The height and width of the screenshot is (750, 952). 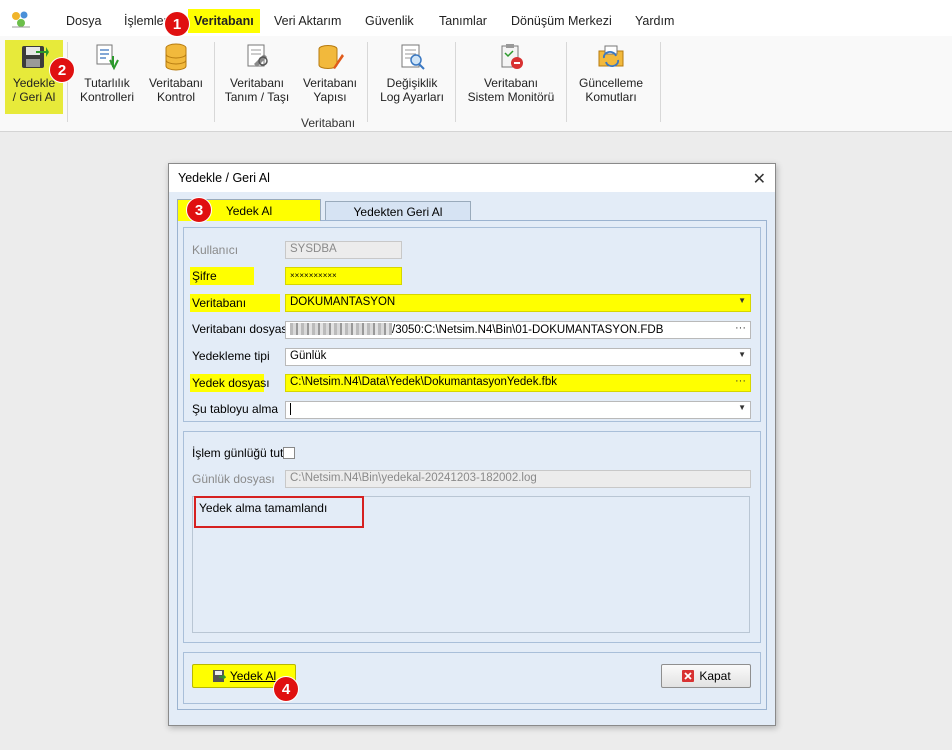 What do you see at coordinates (230, 383) in the screenshot?
I see `backup-file-label: Yedek dosyası` at bounding box center [230, 383].